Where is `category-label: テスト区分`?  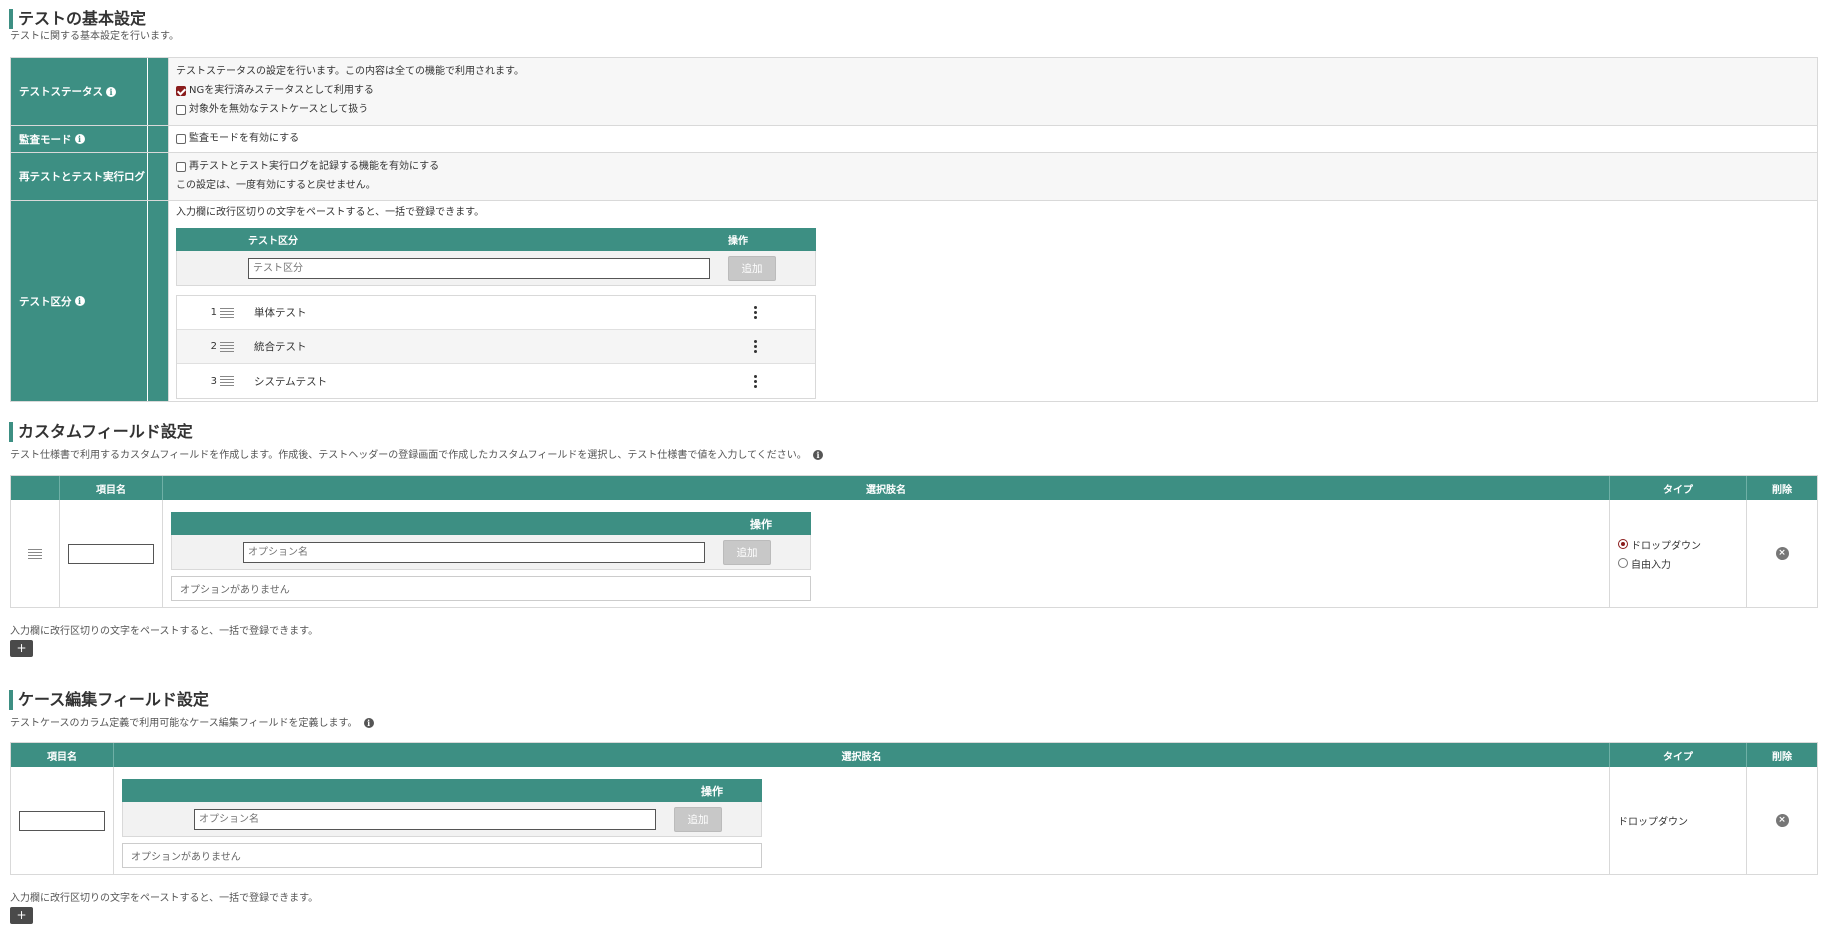 category-label: テスト区分 is located at coordinates (45, 301).